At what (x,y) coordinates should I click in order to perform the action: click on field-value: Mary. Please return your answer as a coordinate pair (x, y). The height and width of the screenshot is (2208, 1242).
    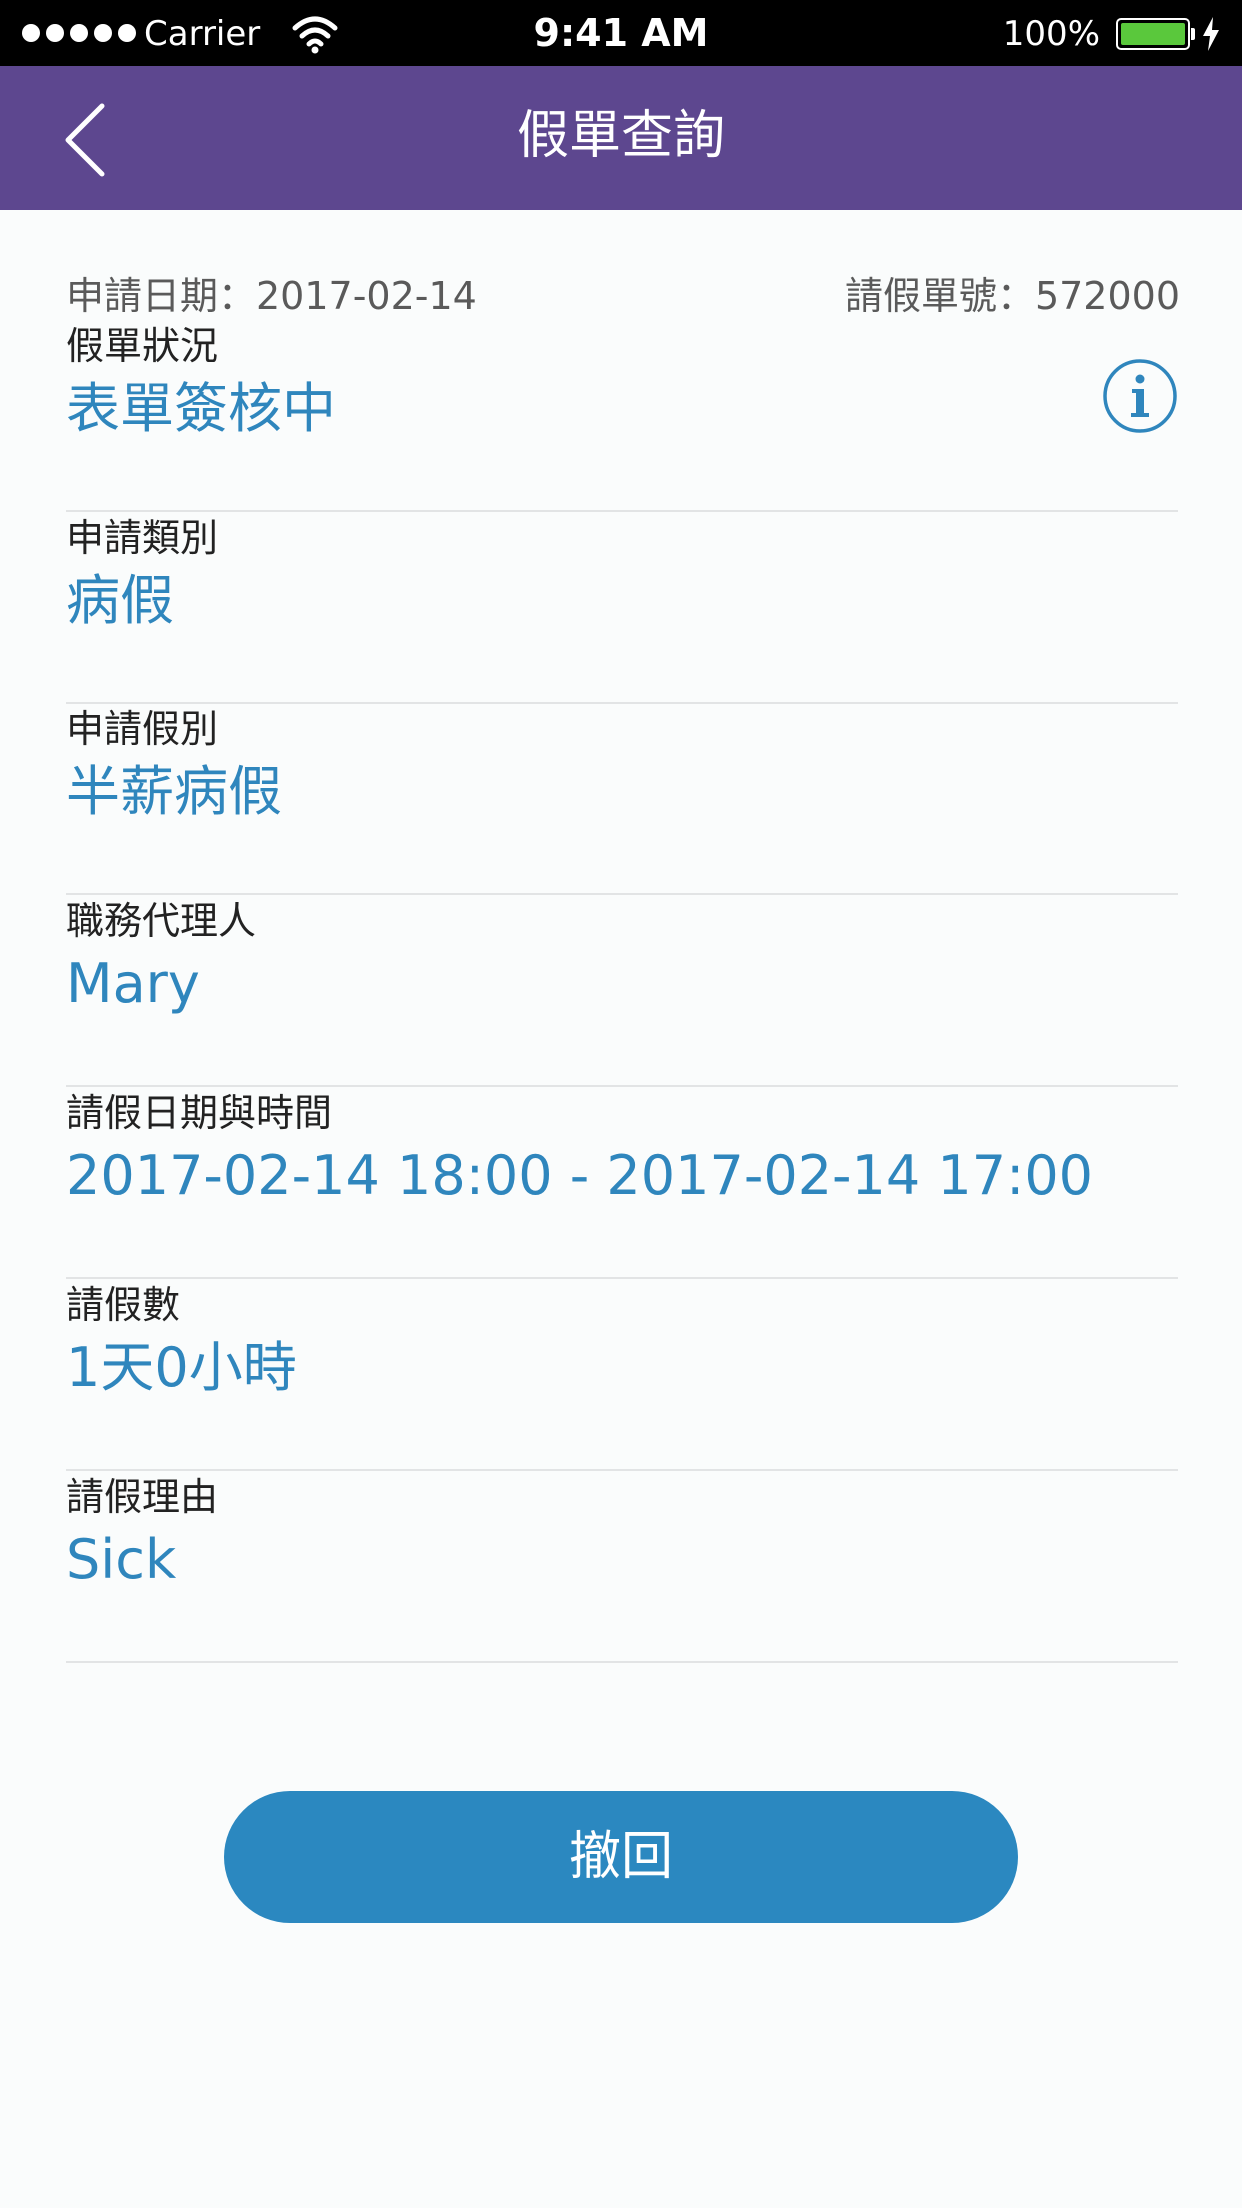
    Looking at the image, I should click on (133, 983).